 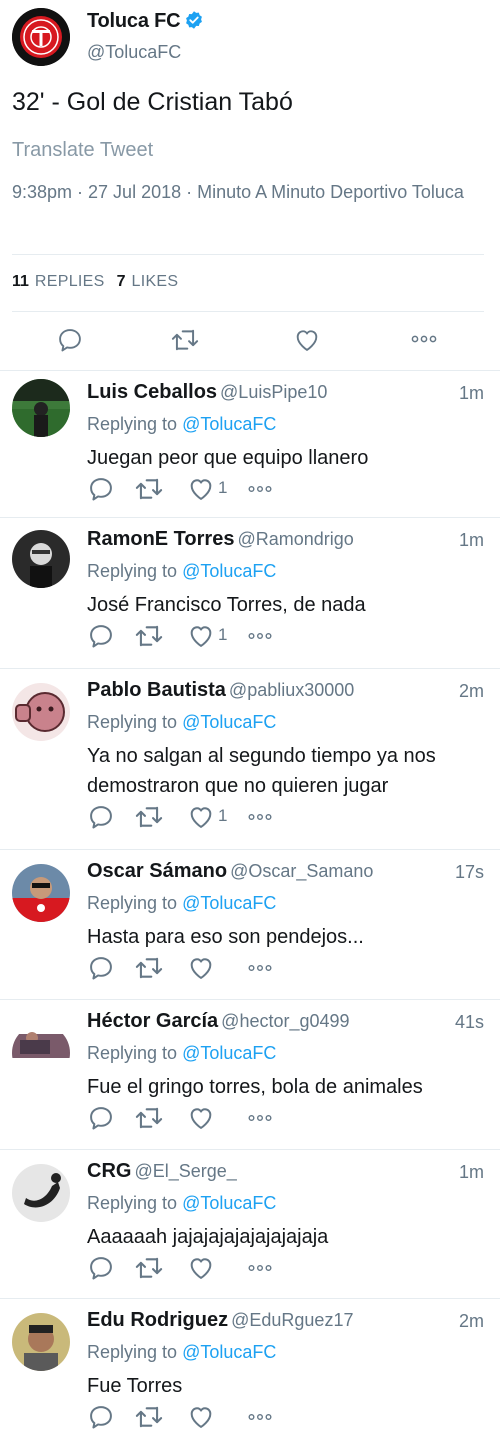 What do you see at coordinates (156, 690) in the screenshot?
I see `author-name: Pablo Bautista` at bounding box center [156, 690].